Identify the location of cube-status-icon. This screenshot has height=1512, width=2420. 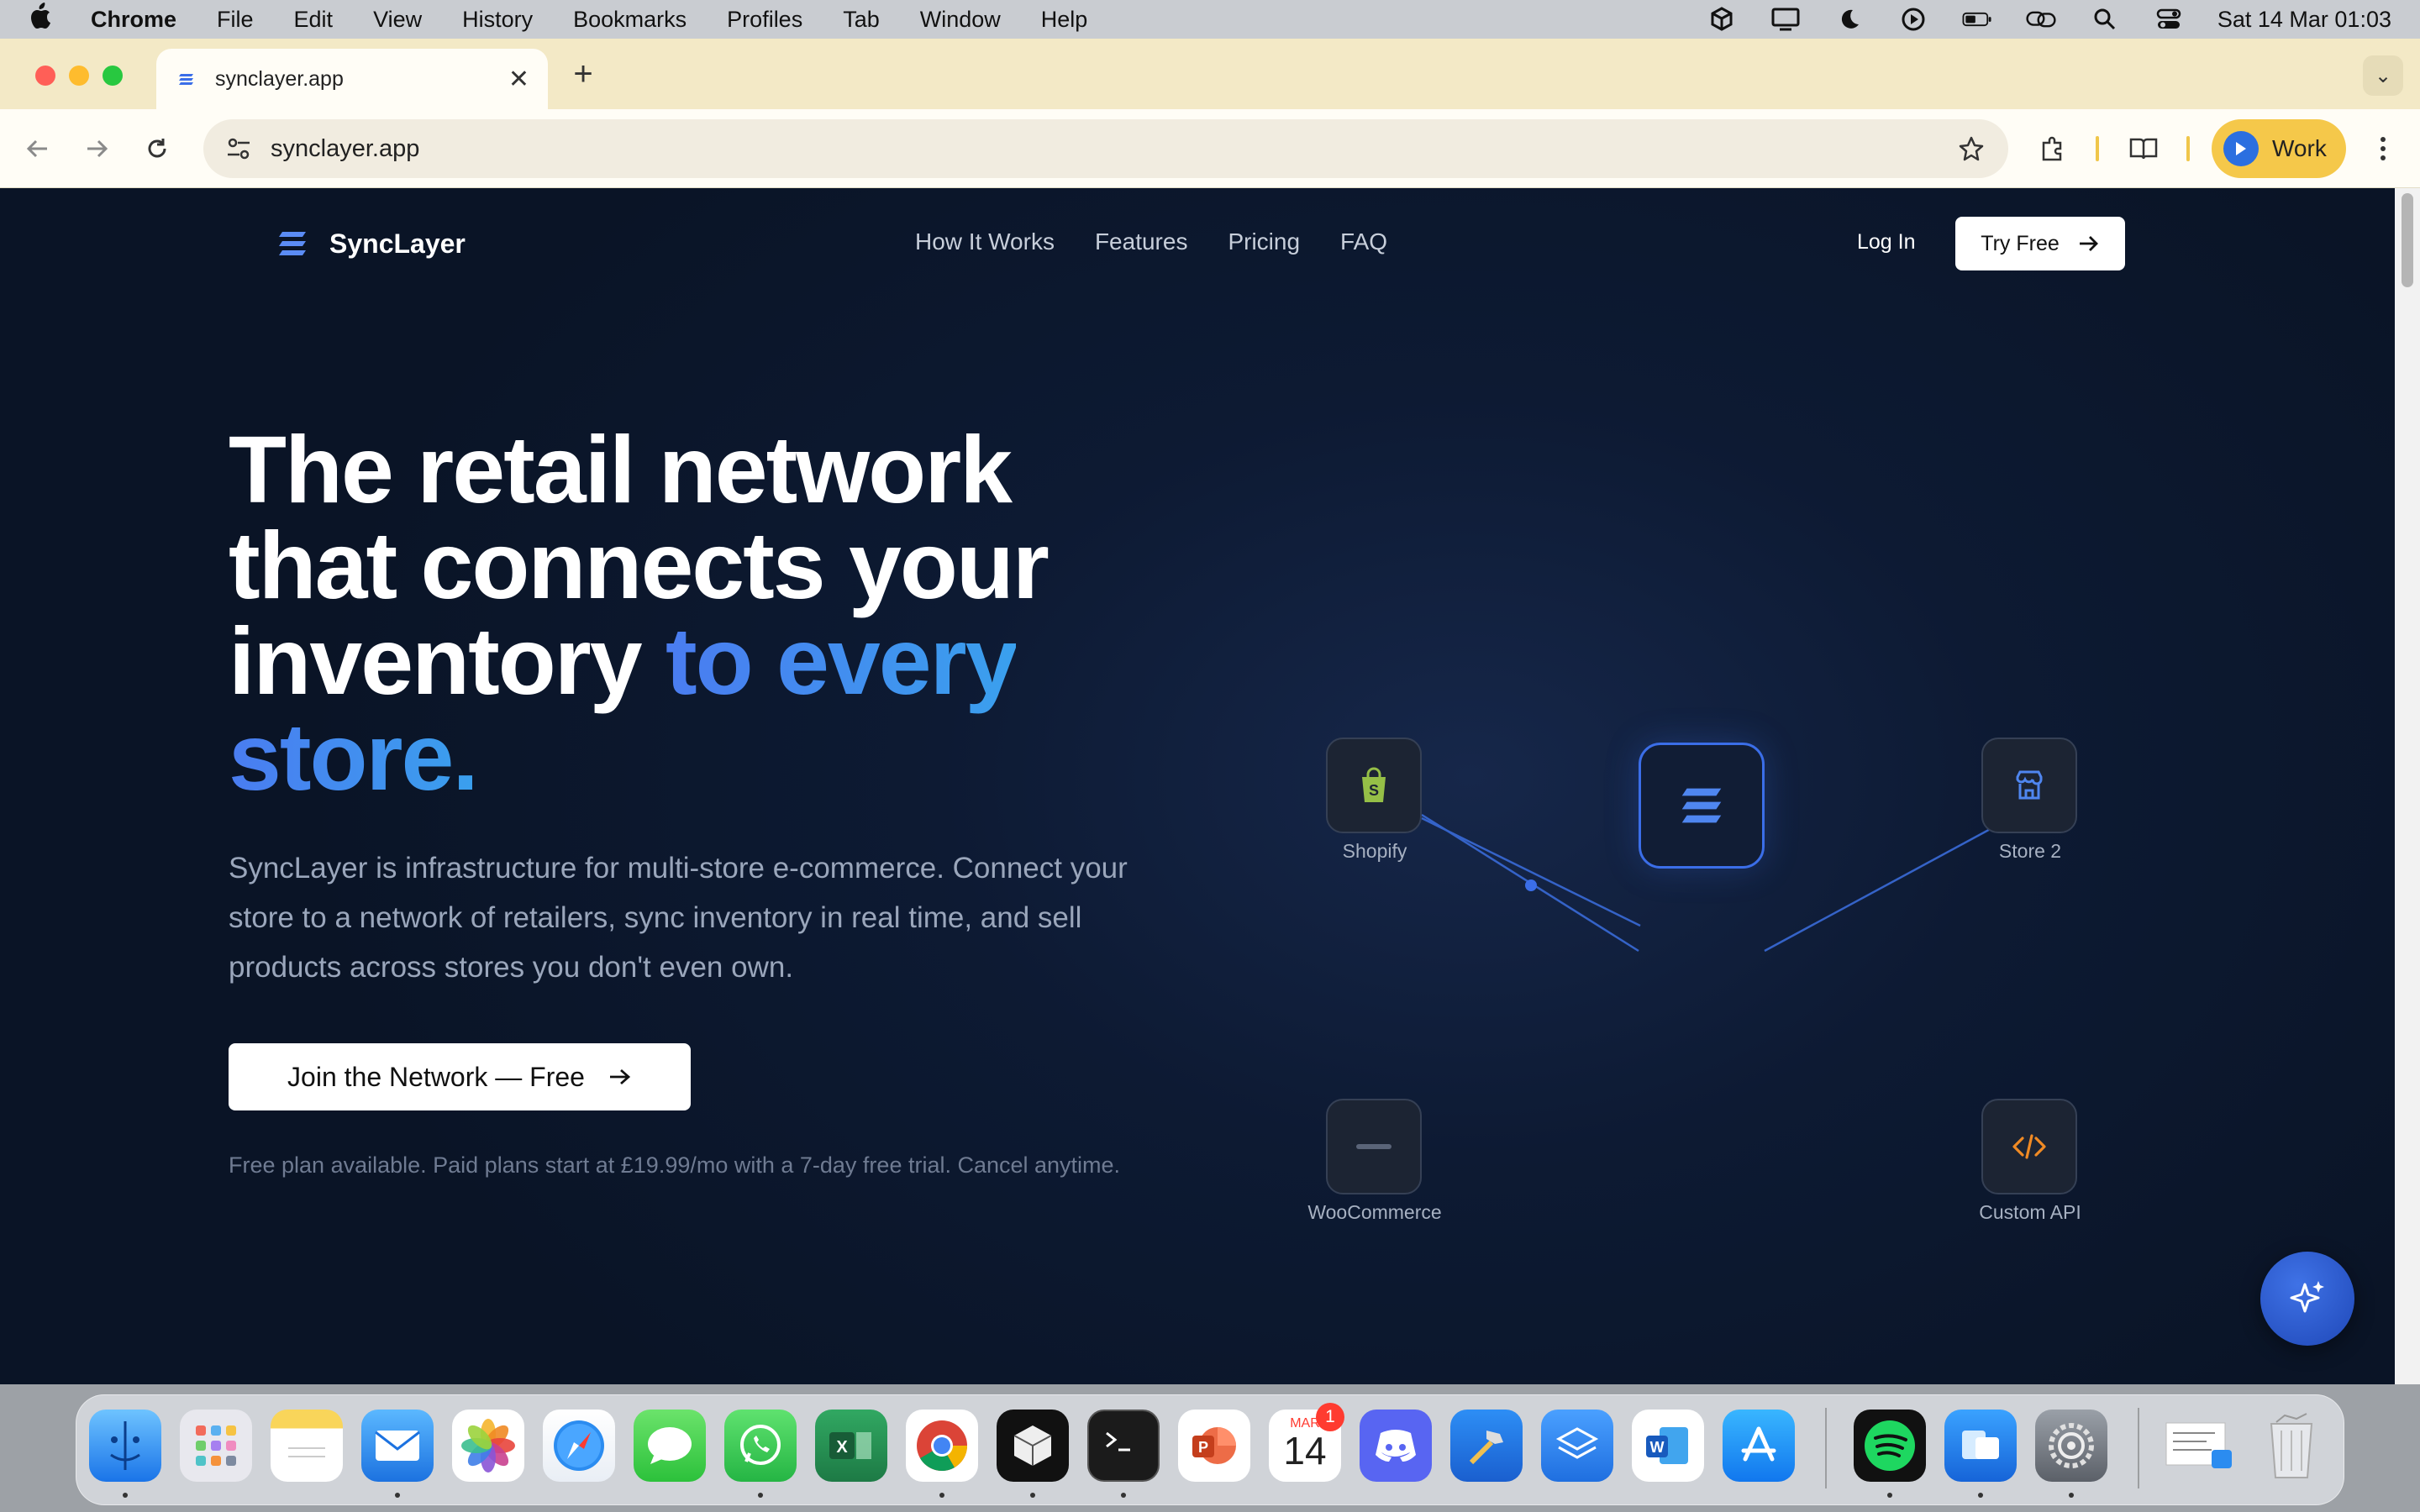
(1722, 19).